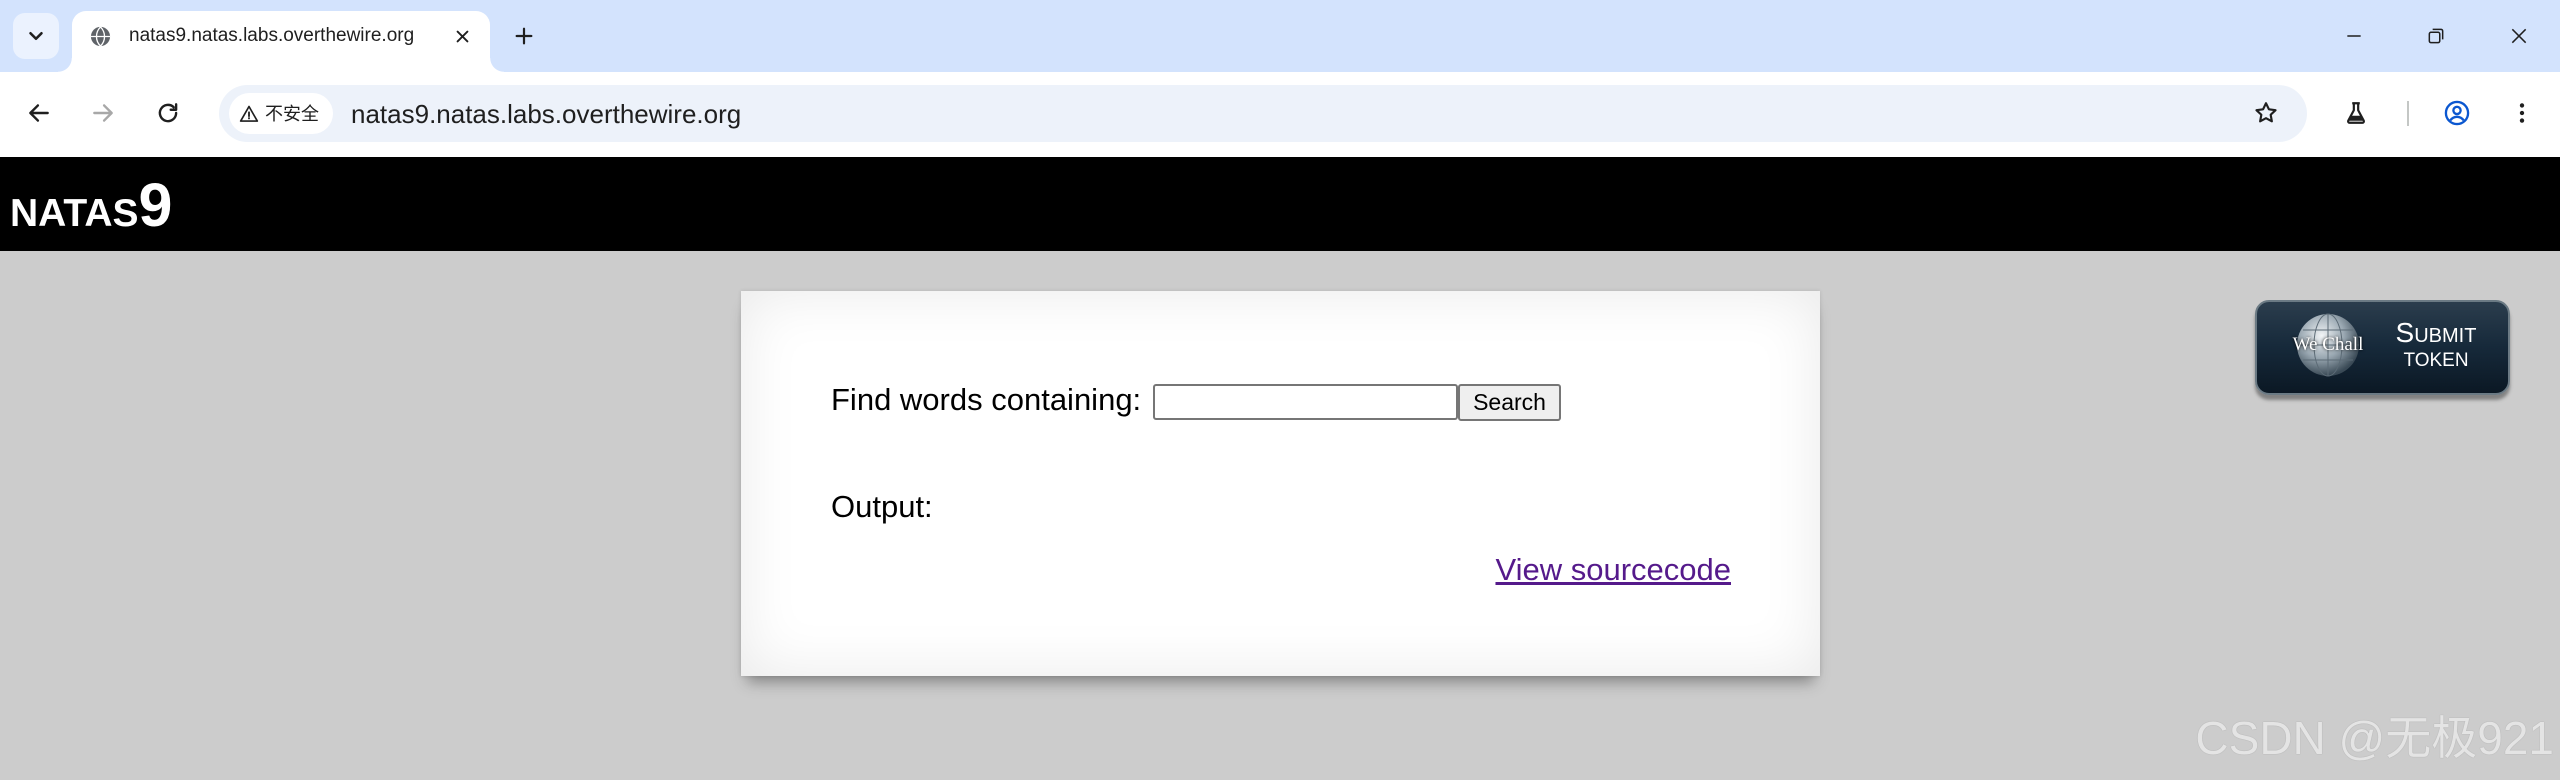 Image resolution: width=2560 pixels, height=780 pixels. Describe the element at coordinates (882, 506) in the screenshot. I see `output-label: Output:` at that location.